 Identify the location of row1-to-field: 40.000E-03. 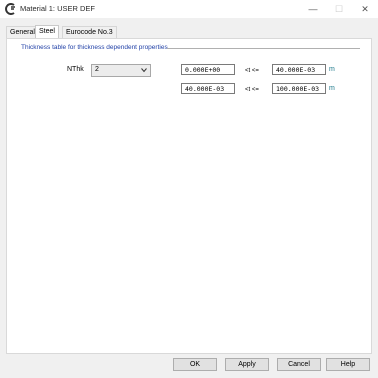
(299, 69).